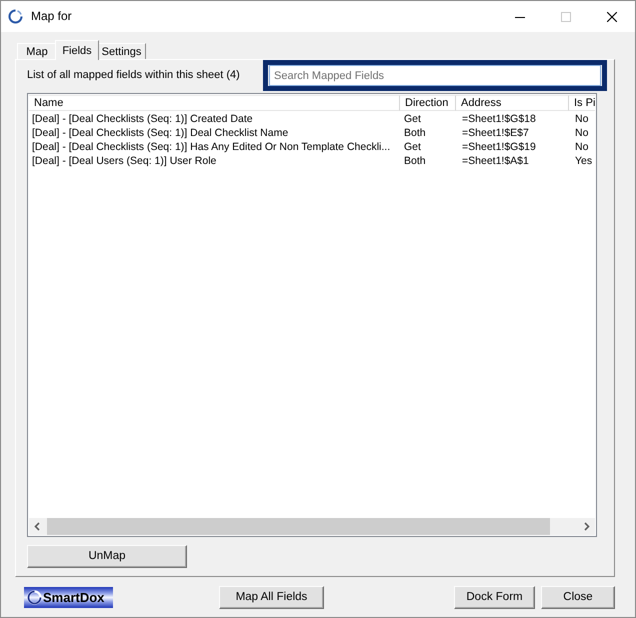 Image resolution: width=636 pixels, height=618 pixels. Describe the element at coordinates (214, 103) in the screenshot. I see `column-header: Name` at that location.